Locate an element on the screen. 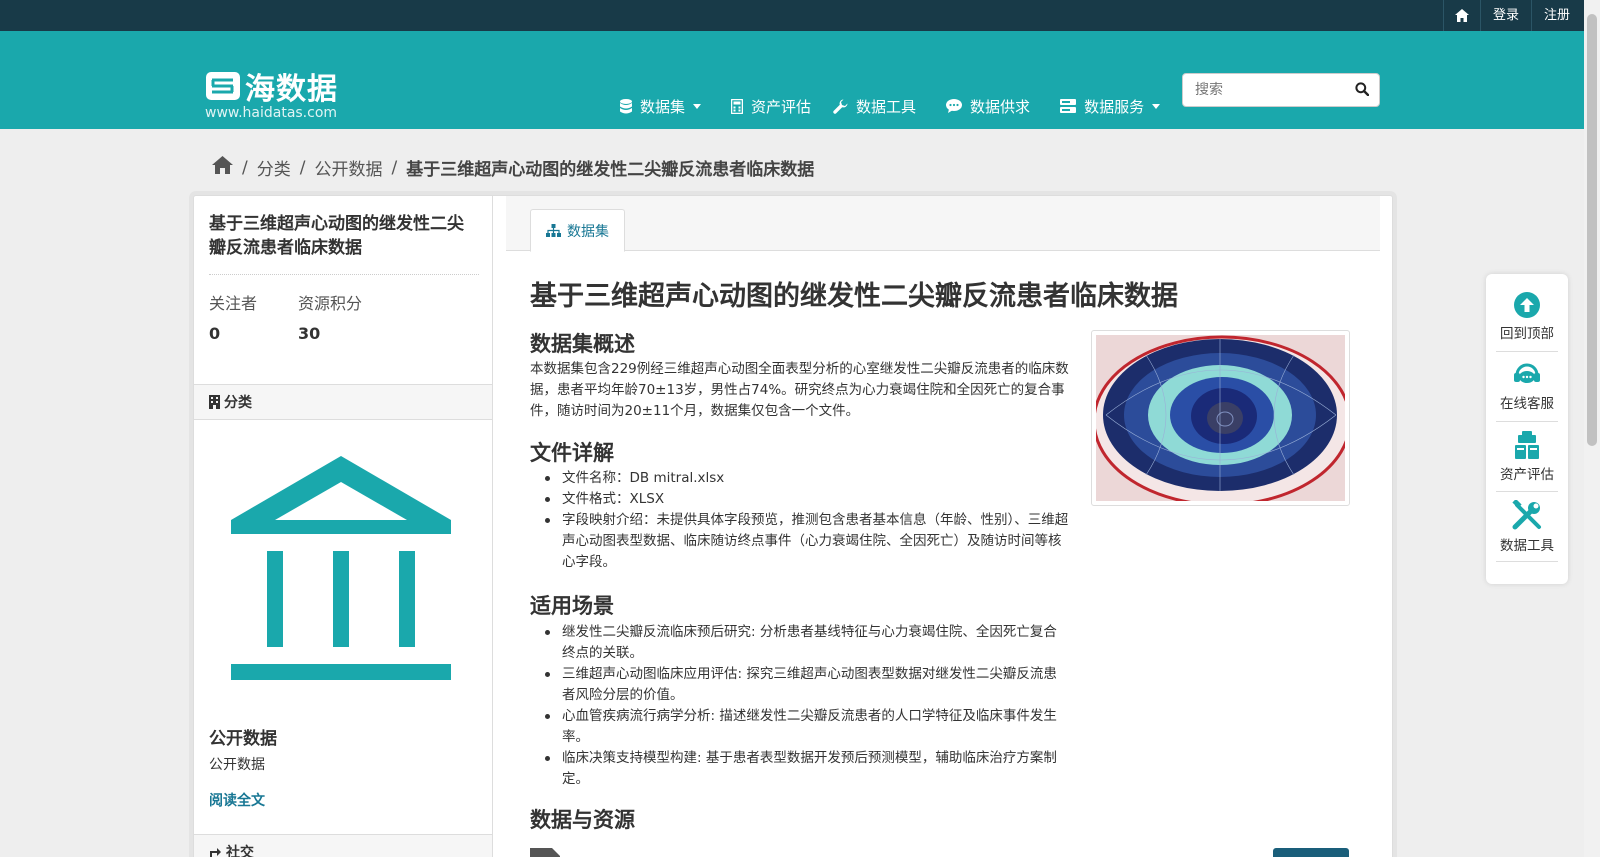  sitemap-icon is located at coordinates (553, 230).